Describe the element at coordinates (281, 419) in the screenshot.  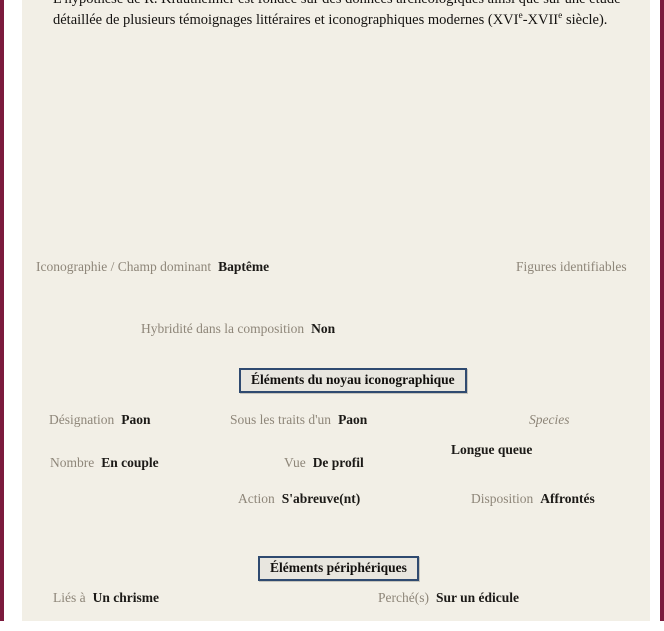
I see `field-label: Sous les traits d'un` at that location.